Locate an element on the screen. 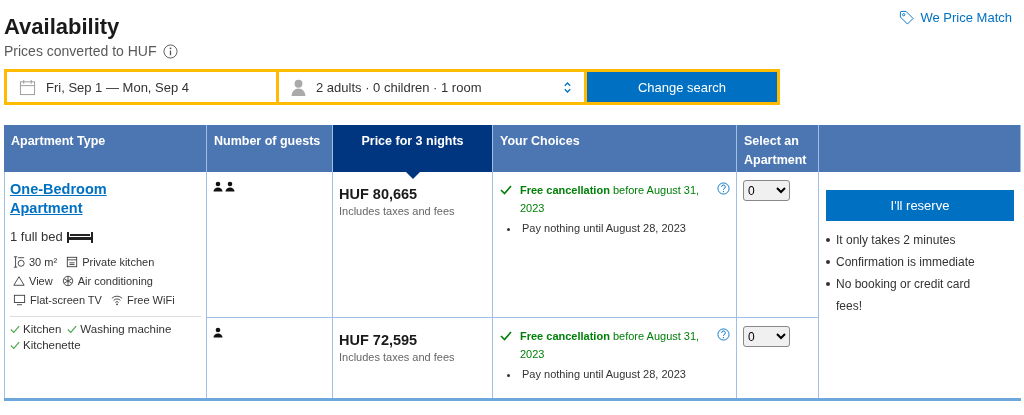 This screenshot has width=1024, height=415. occupancy-field: 2 adults · 0 children · 1 room is located at coordinates (431, 87).